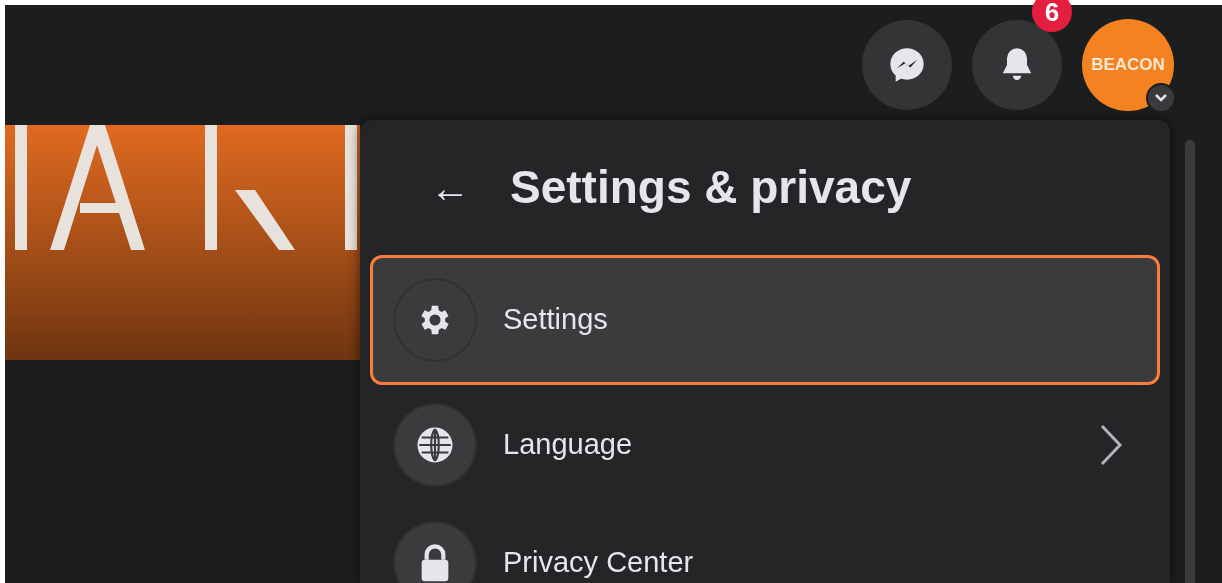 This screenshot has width=1222, height=583. Describe the element at coordinates (1161, 98) in the screenshot. I see `chevron-down-icon` at that location.